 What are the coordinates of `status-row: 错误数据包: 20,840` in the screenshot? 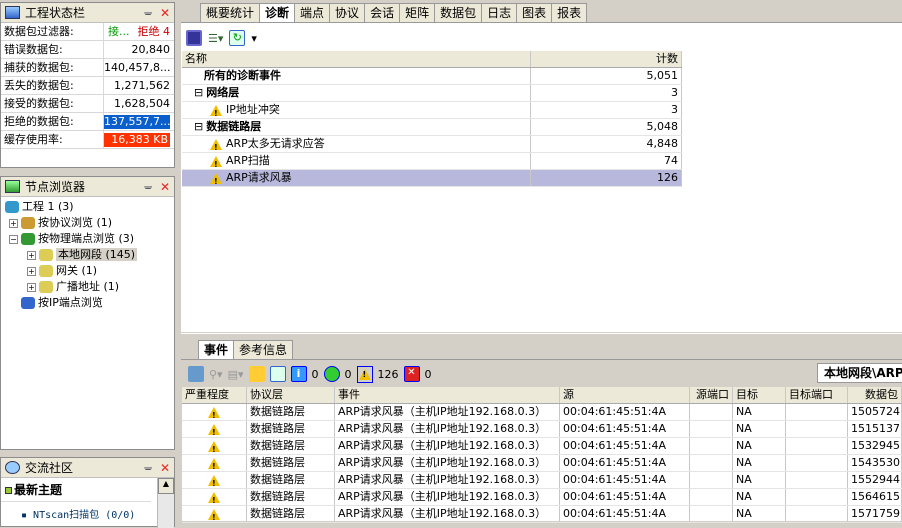 It's located at (87, 50).